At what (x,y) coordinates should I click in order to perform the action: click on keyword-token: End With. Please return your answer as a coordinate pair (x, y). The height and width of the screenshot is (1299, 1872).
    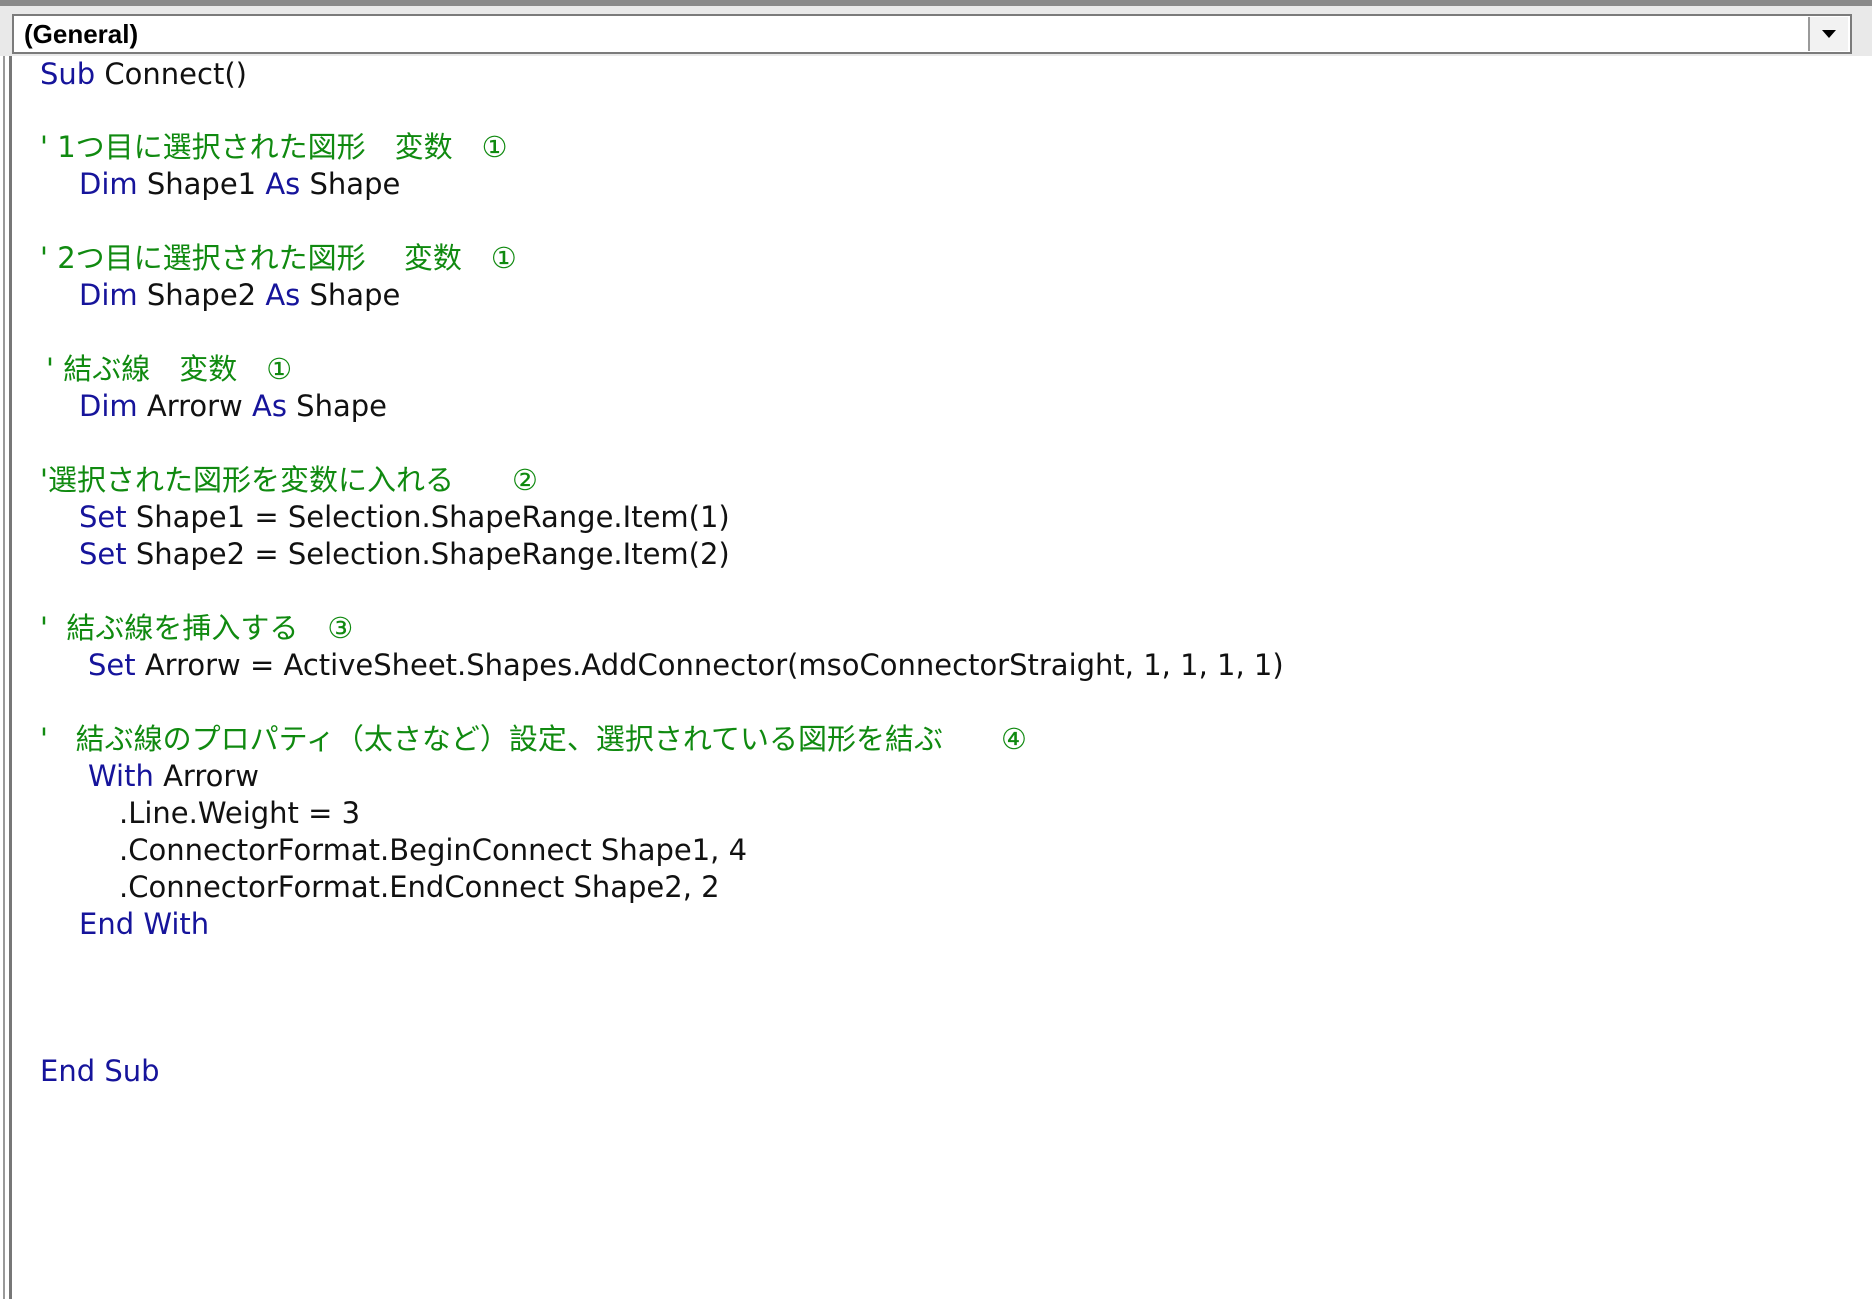
    Looking at the image, I should click on (144, 924).